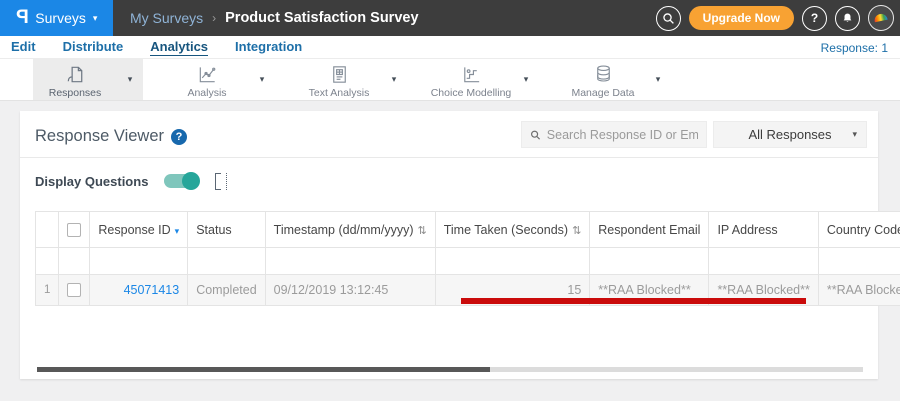 This screenshot has height=401, width=900. I want to click on header-rownum, so click(47, 229).